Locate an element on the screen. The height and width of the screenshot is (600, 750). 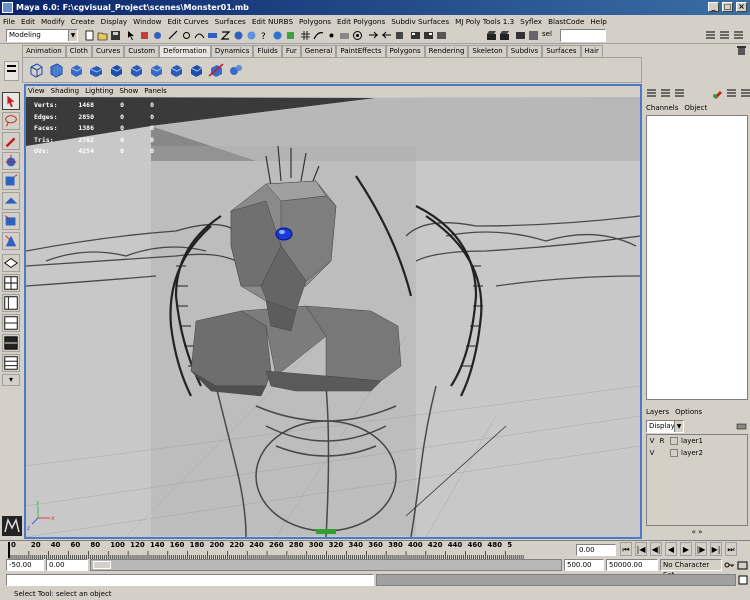
animation-start-field: -50.00 is located at coordinates (25, 565).